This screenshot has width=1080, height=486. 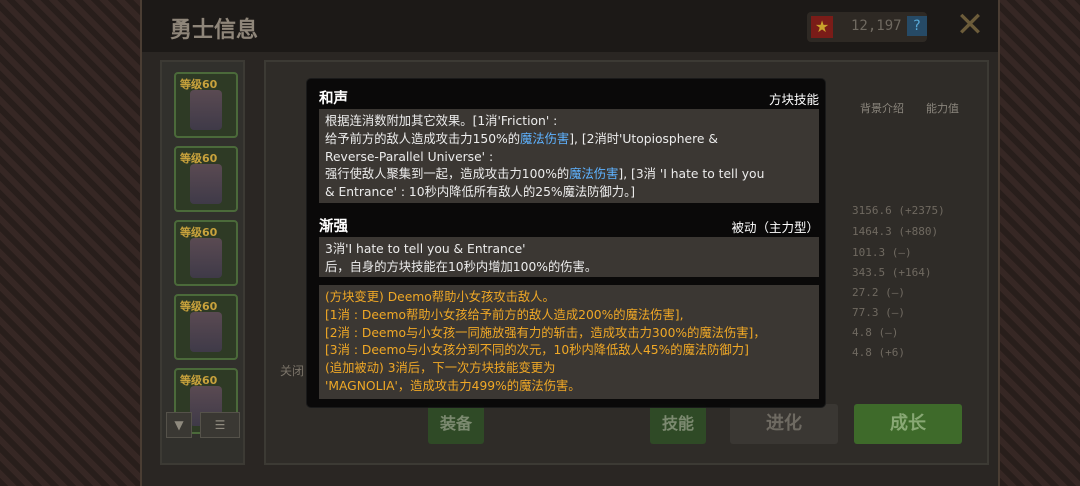 I want to click on skill1-text: 根据连消数附加其它效果。[1消'Friction' :, so click(x=441, y=121).